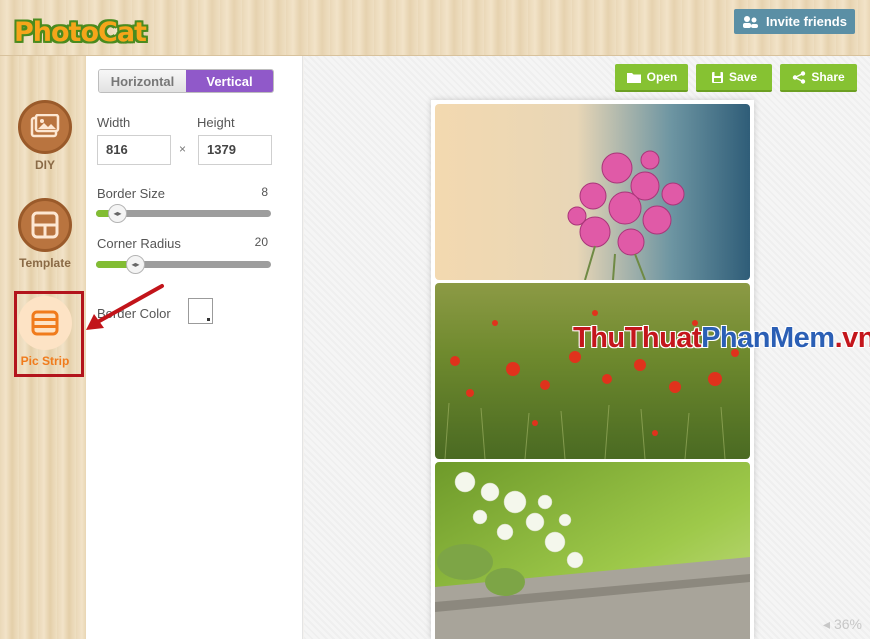  I want to click on watermark-part3: .vn, so click(852, 338).